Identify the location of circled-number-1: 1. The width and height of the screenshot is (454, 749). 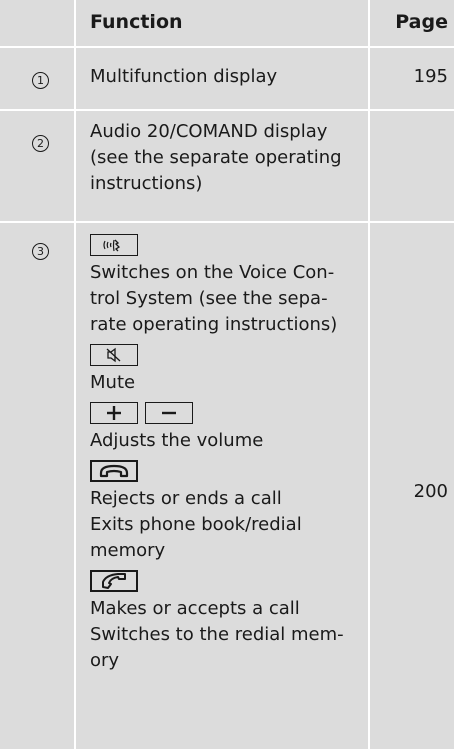
(40, 80).